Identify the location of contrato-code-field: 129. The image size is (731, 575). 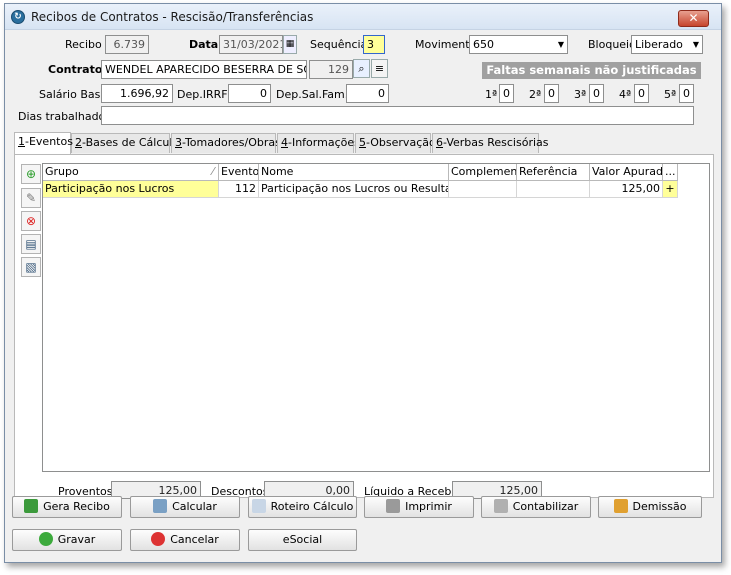
(331, 69).